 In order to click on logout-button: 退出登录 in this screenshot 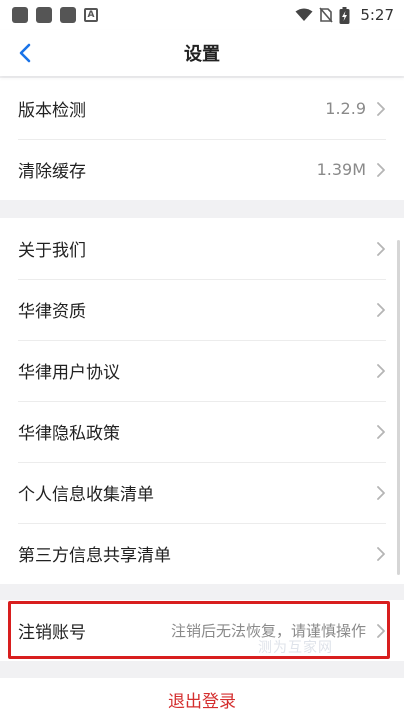, I will do `click(202, 699)`.